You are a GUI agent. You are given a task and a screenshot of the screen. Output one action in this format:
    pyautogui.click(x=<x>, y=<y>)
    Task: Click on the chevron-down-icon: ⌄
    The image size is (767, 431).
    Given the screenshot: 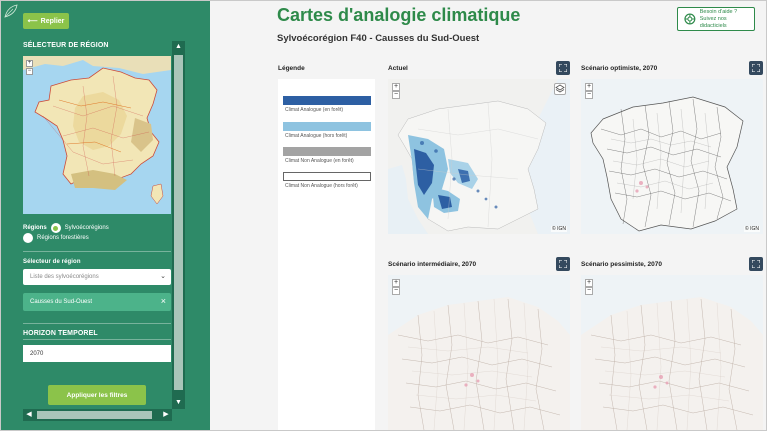 What is the action you would take?
    pyautogui.click(x=163, y=276)
    